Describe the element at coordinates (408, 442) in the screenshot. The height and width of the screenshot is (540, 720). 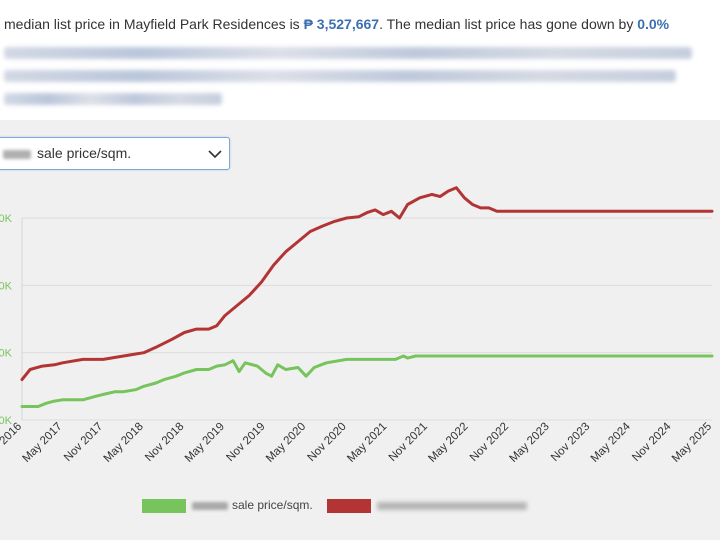
I see `x-tick-label: Nov 2021` at that location.